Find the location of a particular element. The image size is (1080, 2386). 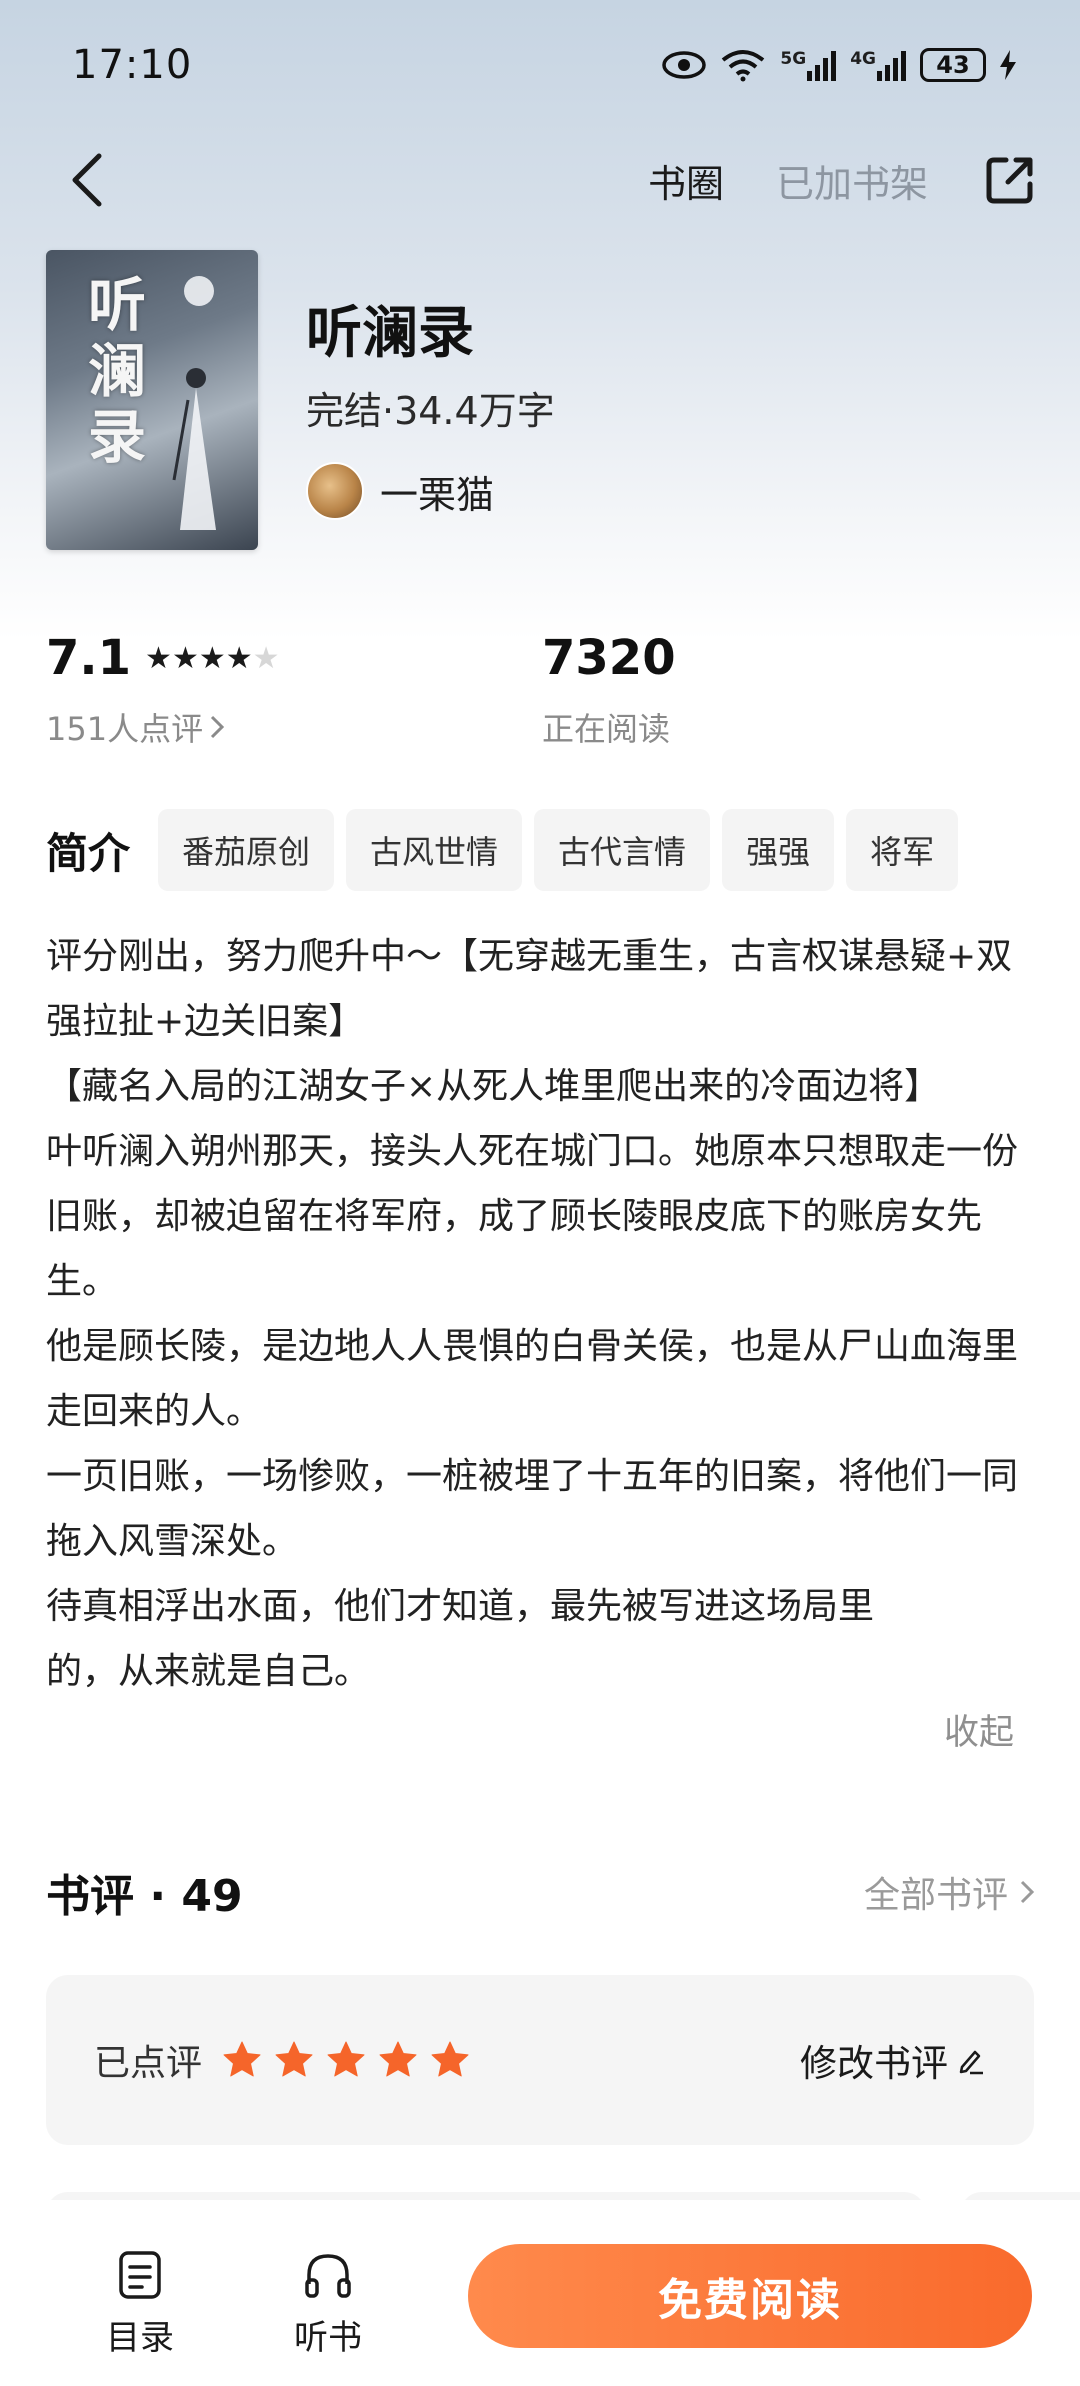

status-time: 17:10 is located at coordinates (132, 65).